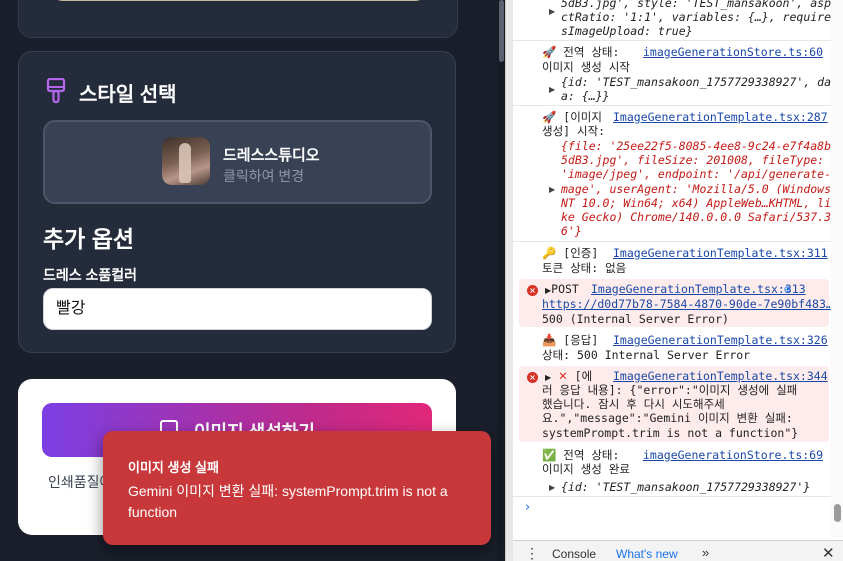 The width and height of the screenshot is (843, 561). Describe the element at coordinates (239, 0) in the screenshot. I see `previous-card-button` at that location.